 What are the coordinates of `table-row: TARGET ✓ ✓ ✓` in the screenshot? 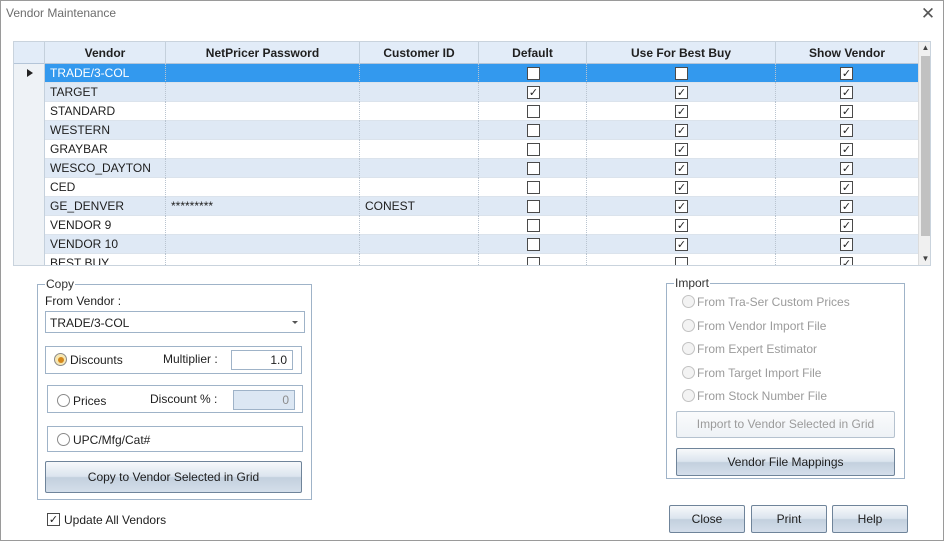 It's located at (466, 92).